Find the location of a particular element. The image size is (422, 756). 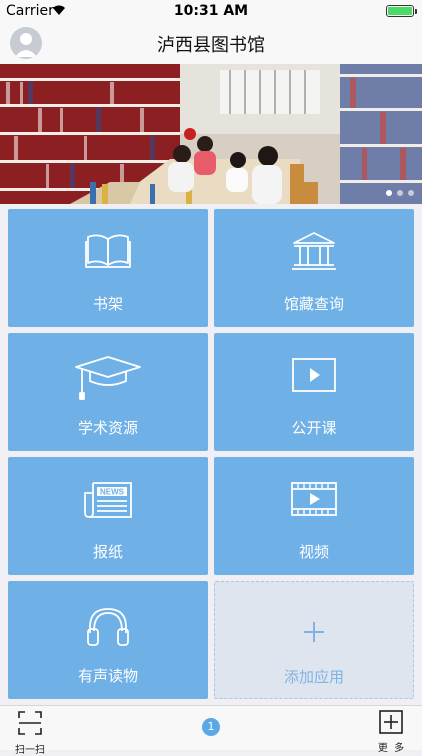

tile-open-courses: 公开课 is located at coordinates (314, 392).